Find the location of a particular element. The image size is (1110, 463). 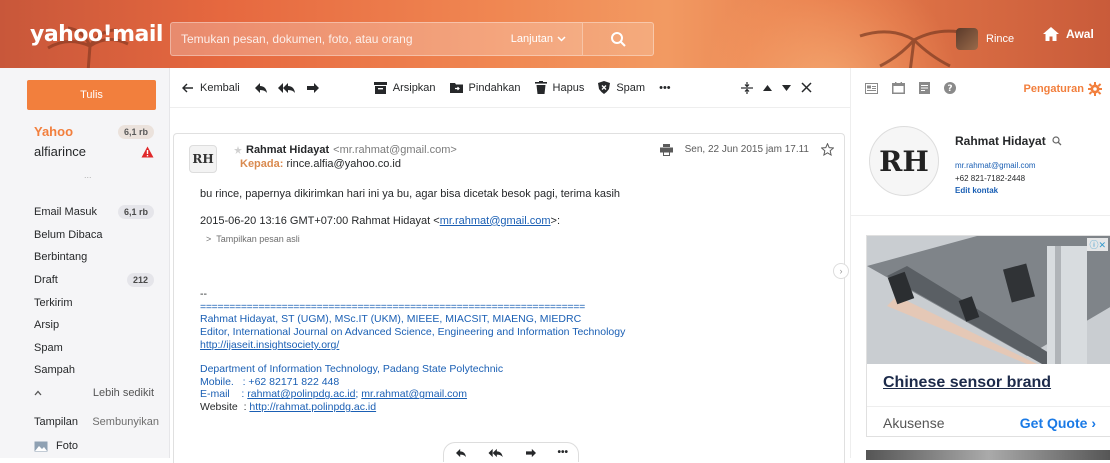

previous-message-button is located at coordinates (767, 87).